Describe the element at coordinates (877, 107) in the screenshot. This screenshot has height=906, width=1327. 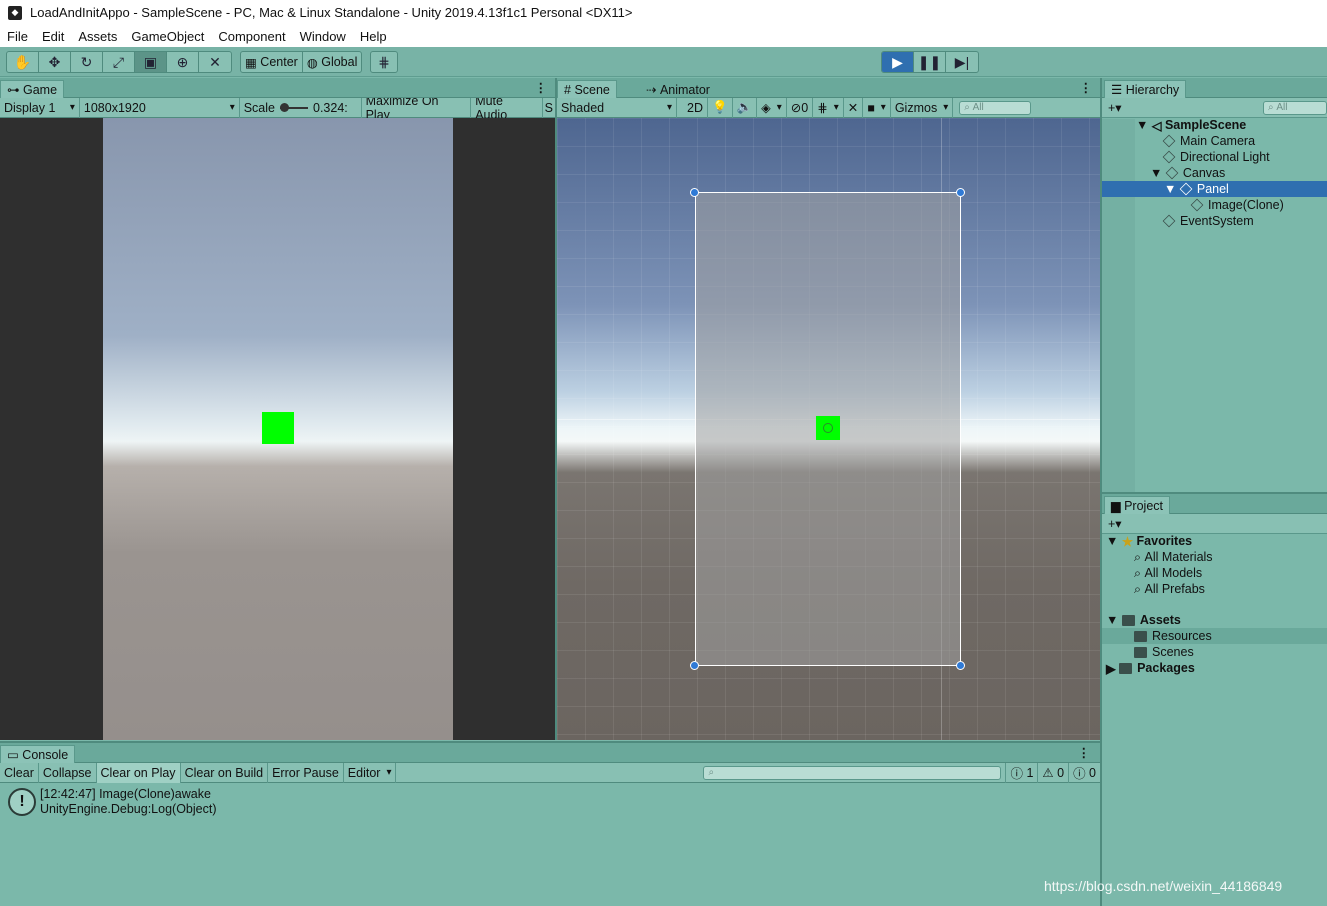
I see `camera-icon: ■` at that location.